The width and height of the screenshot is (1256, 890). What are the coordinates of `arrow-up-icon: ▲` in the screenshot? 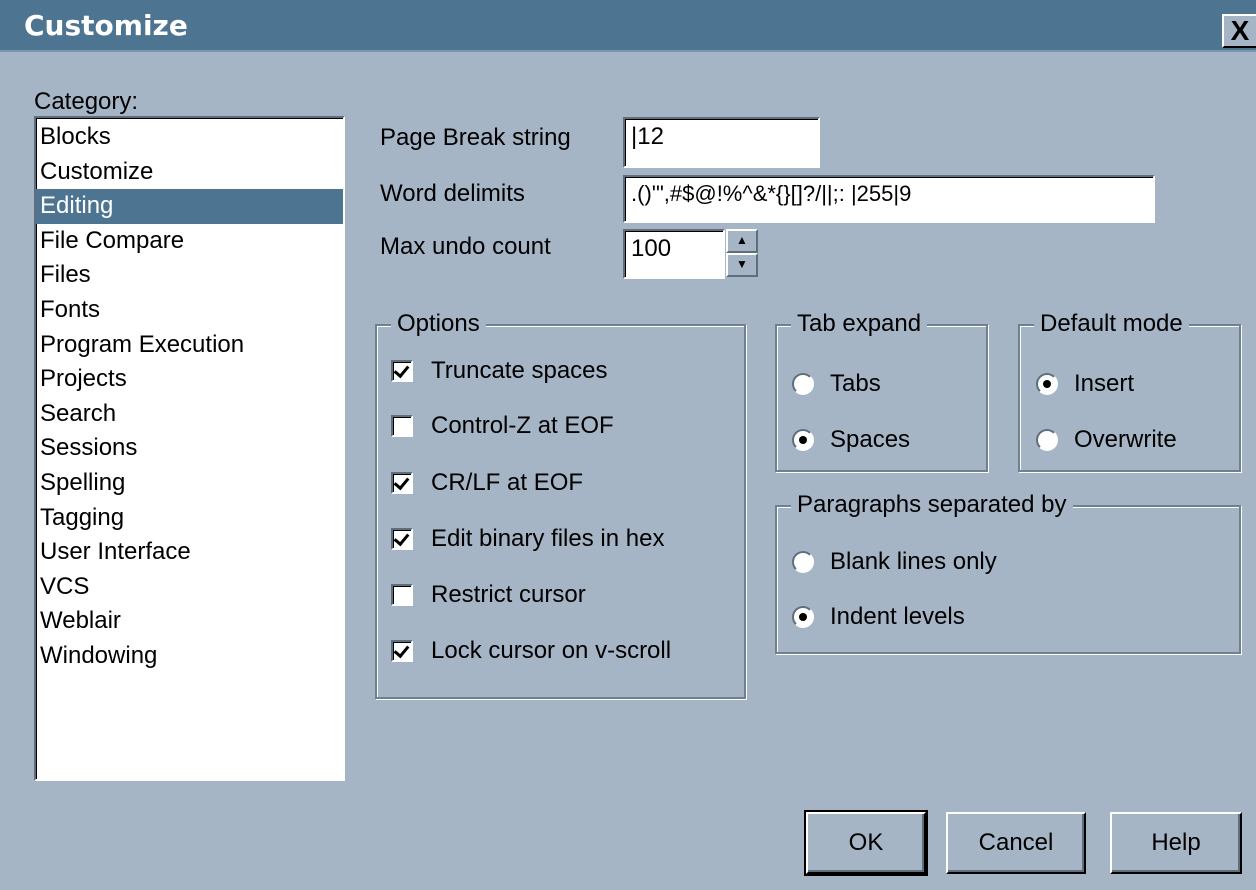 It's located at (742, 240).